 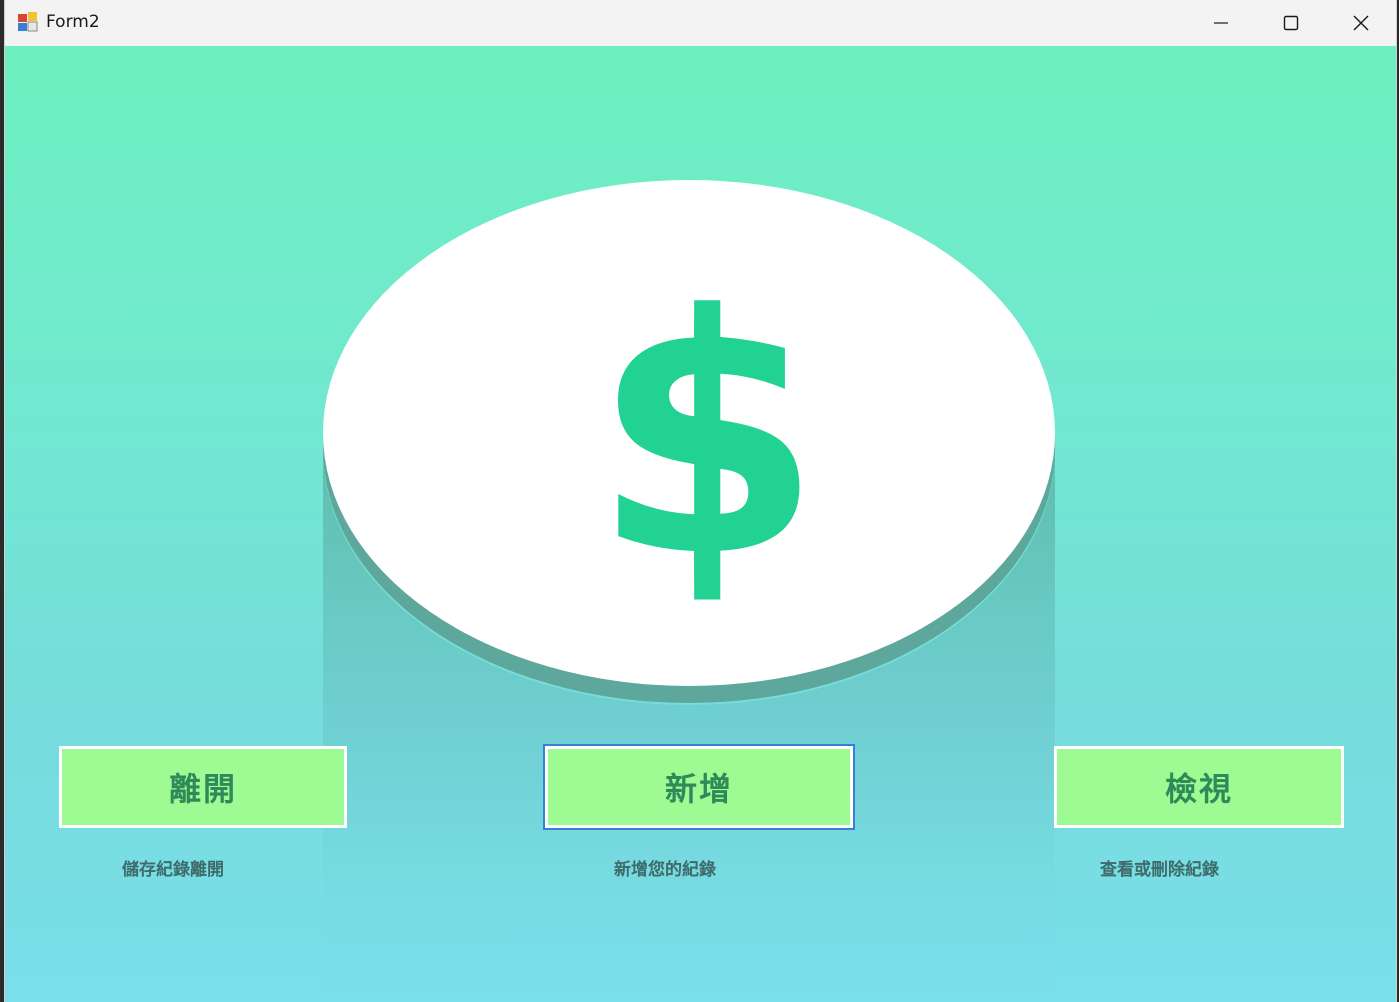 What do you see at coordinates (665, 870) in the screenshot?
I see `add-caption: 新增您的紀錄` at bounding box center [665, 870].